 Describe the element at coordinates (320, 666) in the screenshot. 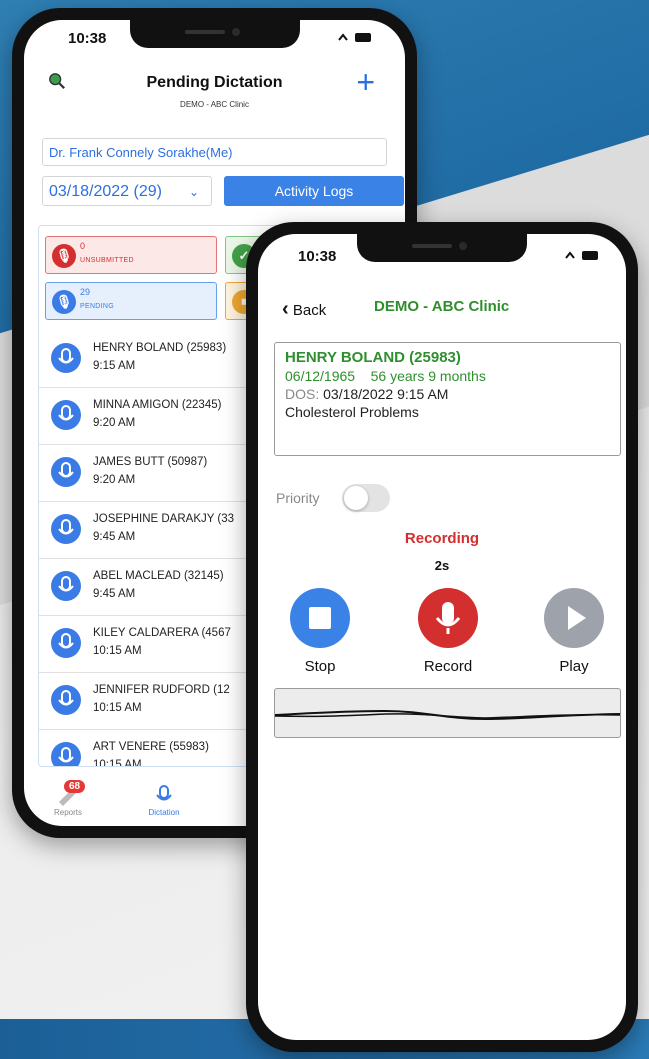

I see `stop-label: Stop` at that location.